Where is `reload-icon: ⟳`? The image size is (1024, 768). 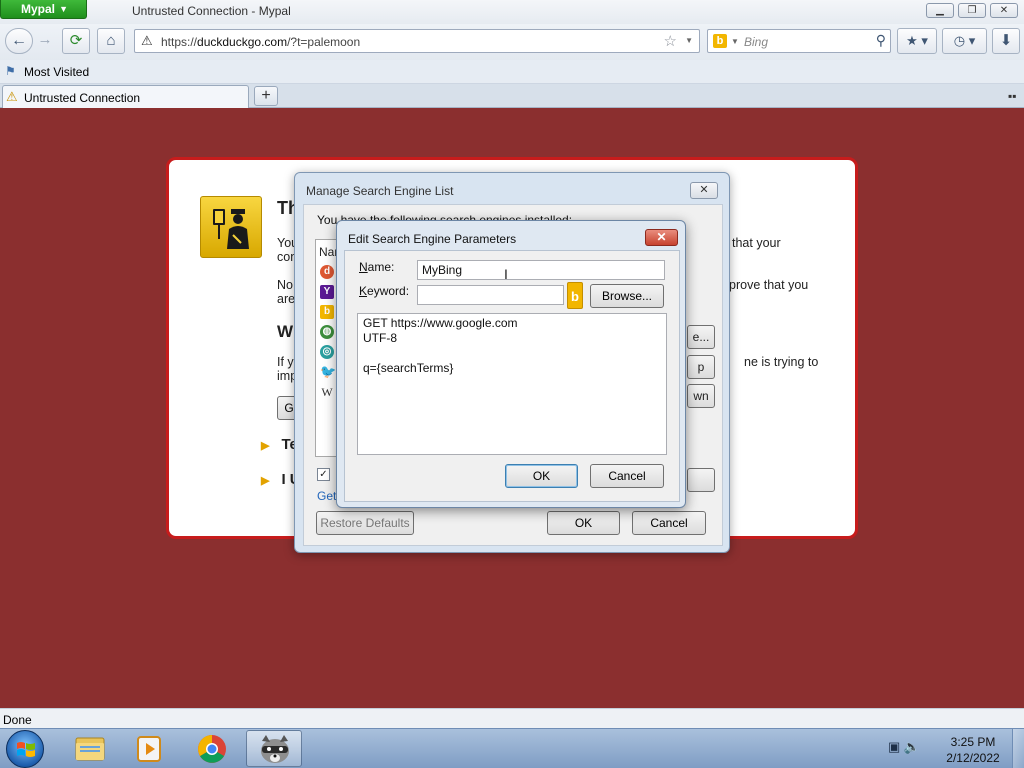 reload-icon: ⟳ is located at coordinates (76, 40).